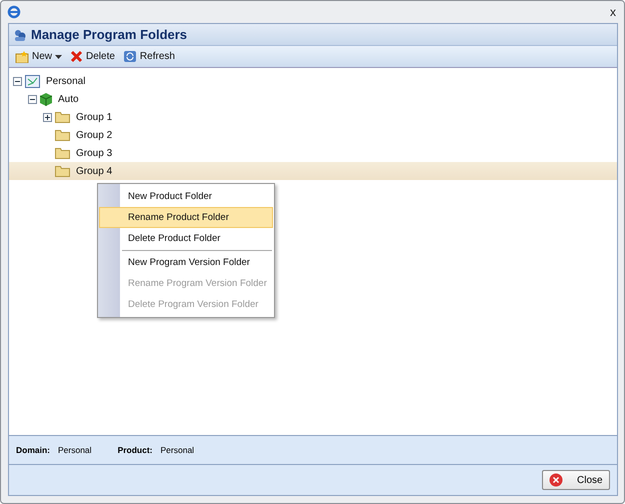 The height and width of the screenshot is (504, 625). What do you see at coordinates (22, 56) in the screenshot?
I see `new-folder-icon` at bounding box center [22, 56].